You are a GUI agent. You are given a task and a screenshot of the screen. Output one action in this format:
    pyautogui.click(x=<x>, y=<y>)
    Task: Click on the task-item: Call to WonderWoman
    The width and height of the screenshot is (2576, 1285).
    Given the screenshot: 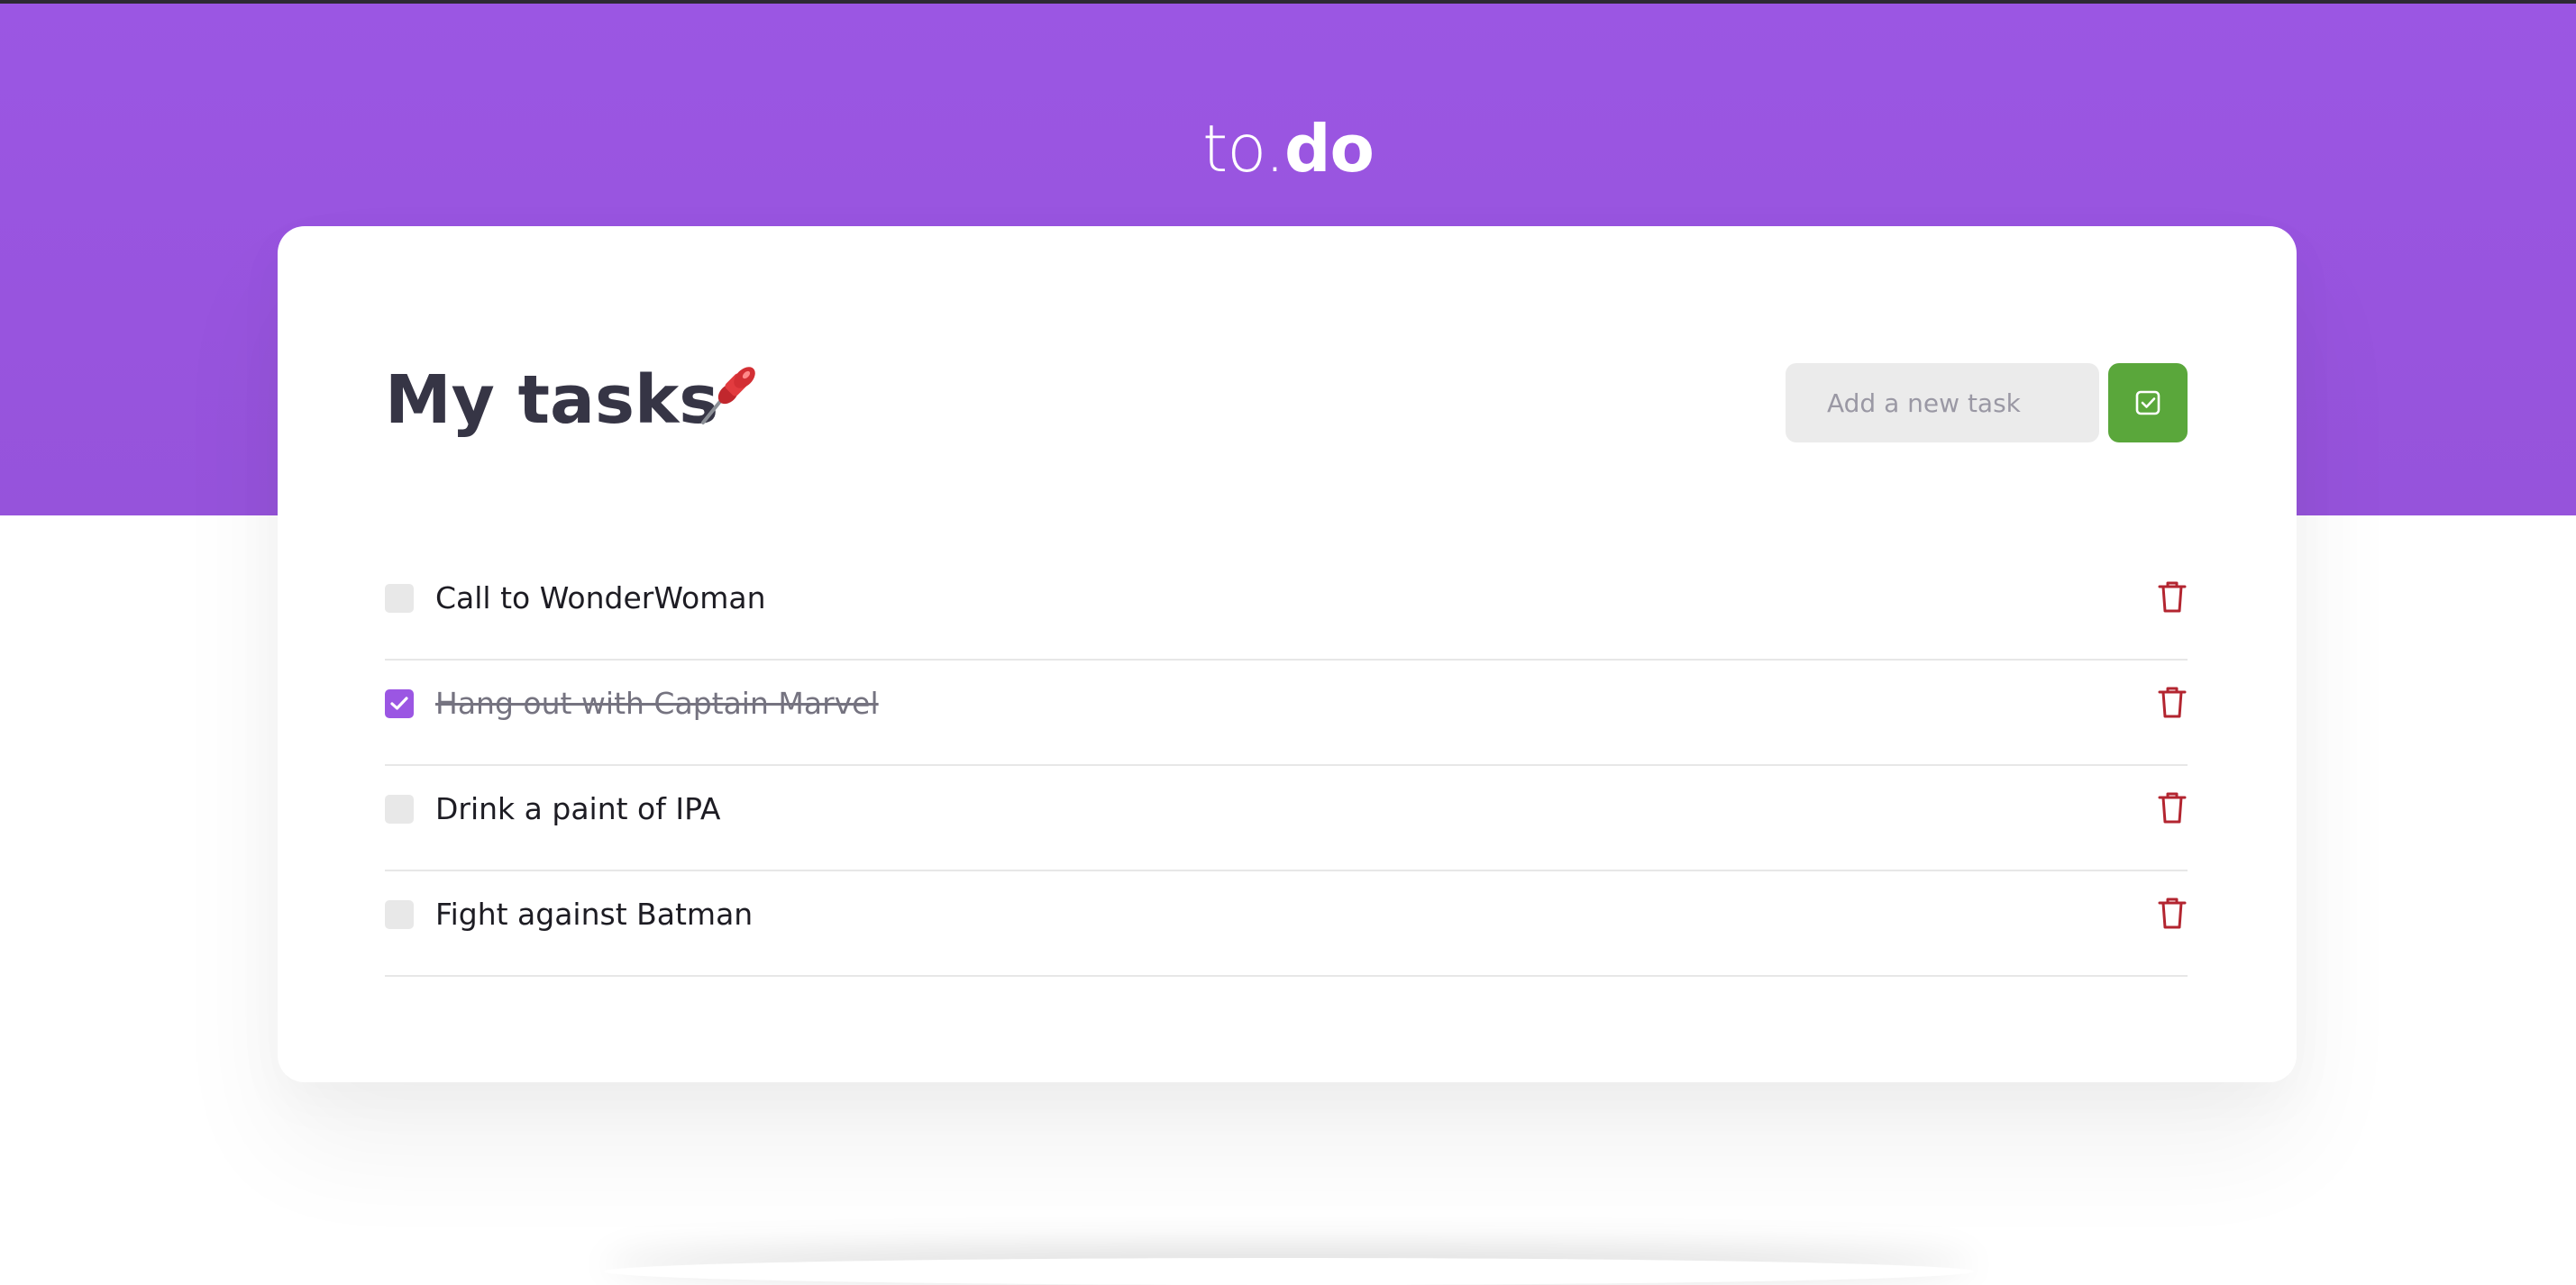 What is the action you would take?
    pyautogui.click(x=1286, y=608)
    